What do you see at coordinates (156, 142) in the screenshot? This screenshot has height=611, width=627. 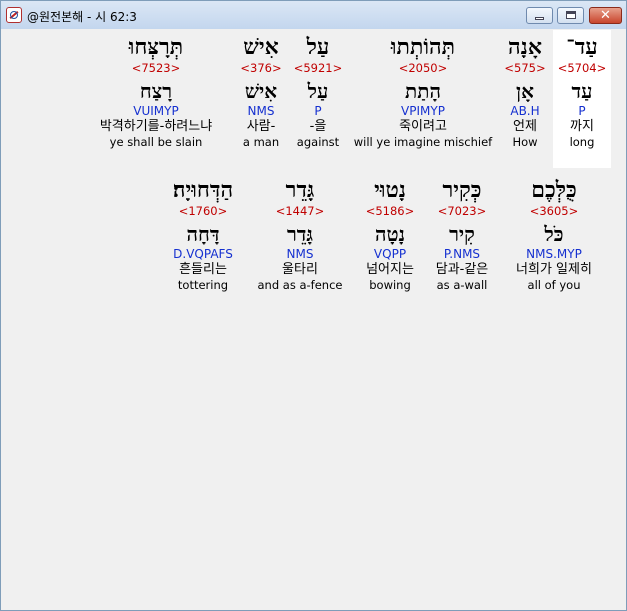 I see `english-gloss: ye shall be slain` at bounding box center [156, 142].